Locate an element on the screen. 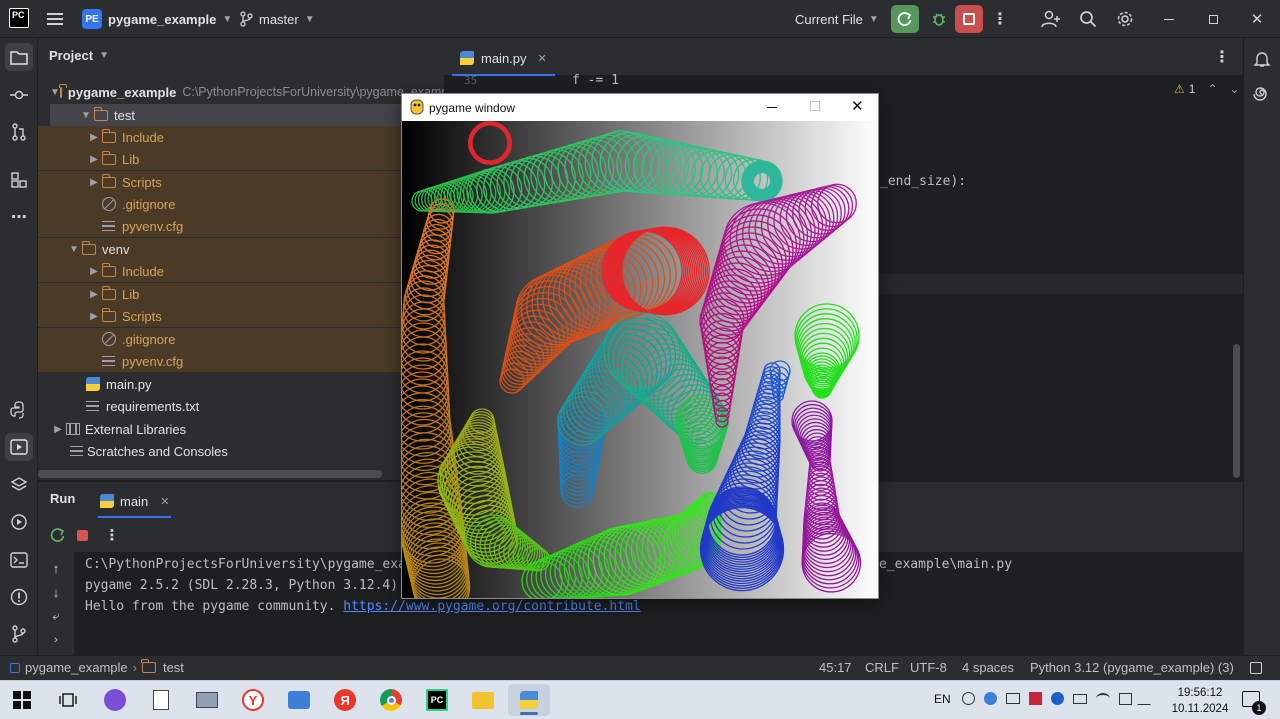 The width and height of the screenshot is (1280, 719). add-user-button is located at coordinates (1051, 19).